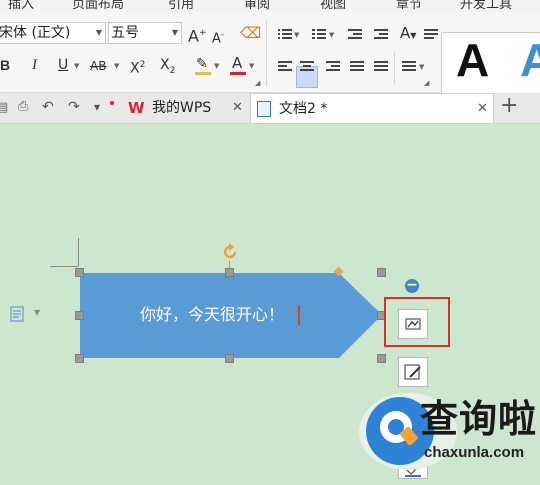 The height and width of the screenshot is (485, 540). Describe the element at coordinates (412, 285) in the screenshot. I see `collapse-quick-toolbar-button: −` at that location.